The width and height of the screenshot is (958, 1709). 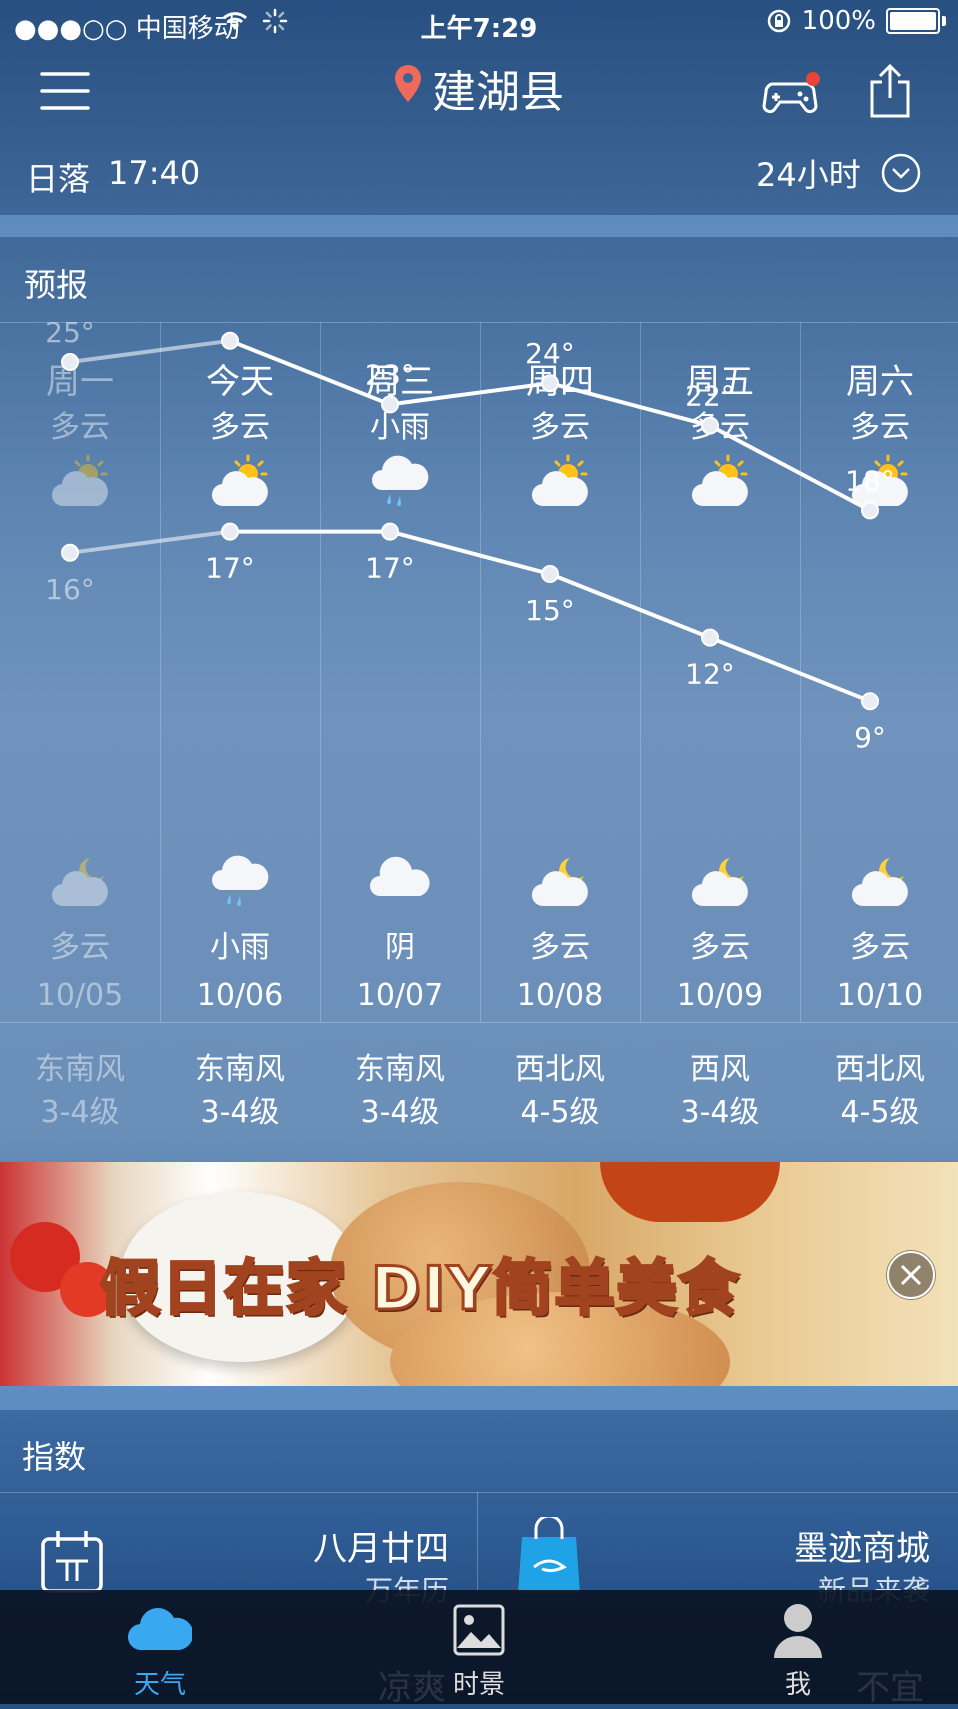 I want to click on index-tiles: 八月廿四 万年历 墨迹商城 新品来袭, so click(x=479, y=1549).